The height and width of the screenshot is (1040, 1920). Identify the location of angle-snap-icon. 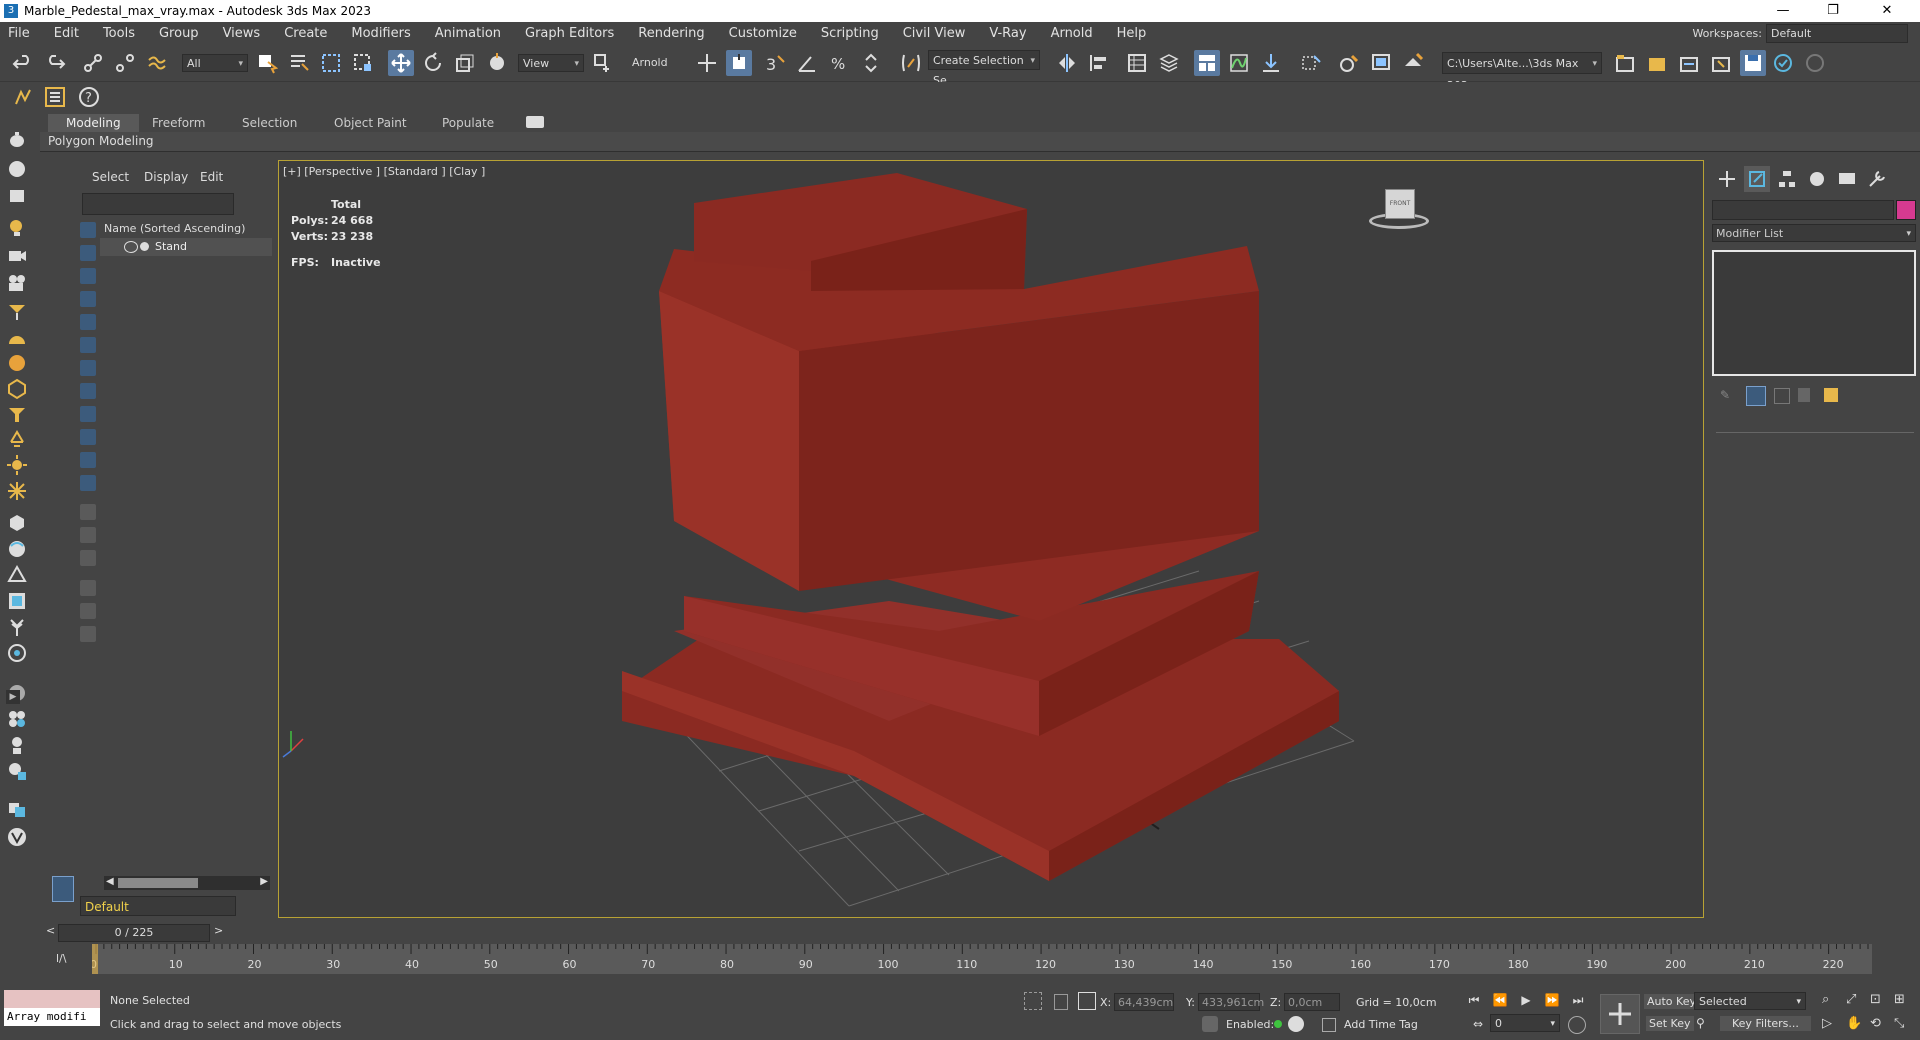
(807, 63).